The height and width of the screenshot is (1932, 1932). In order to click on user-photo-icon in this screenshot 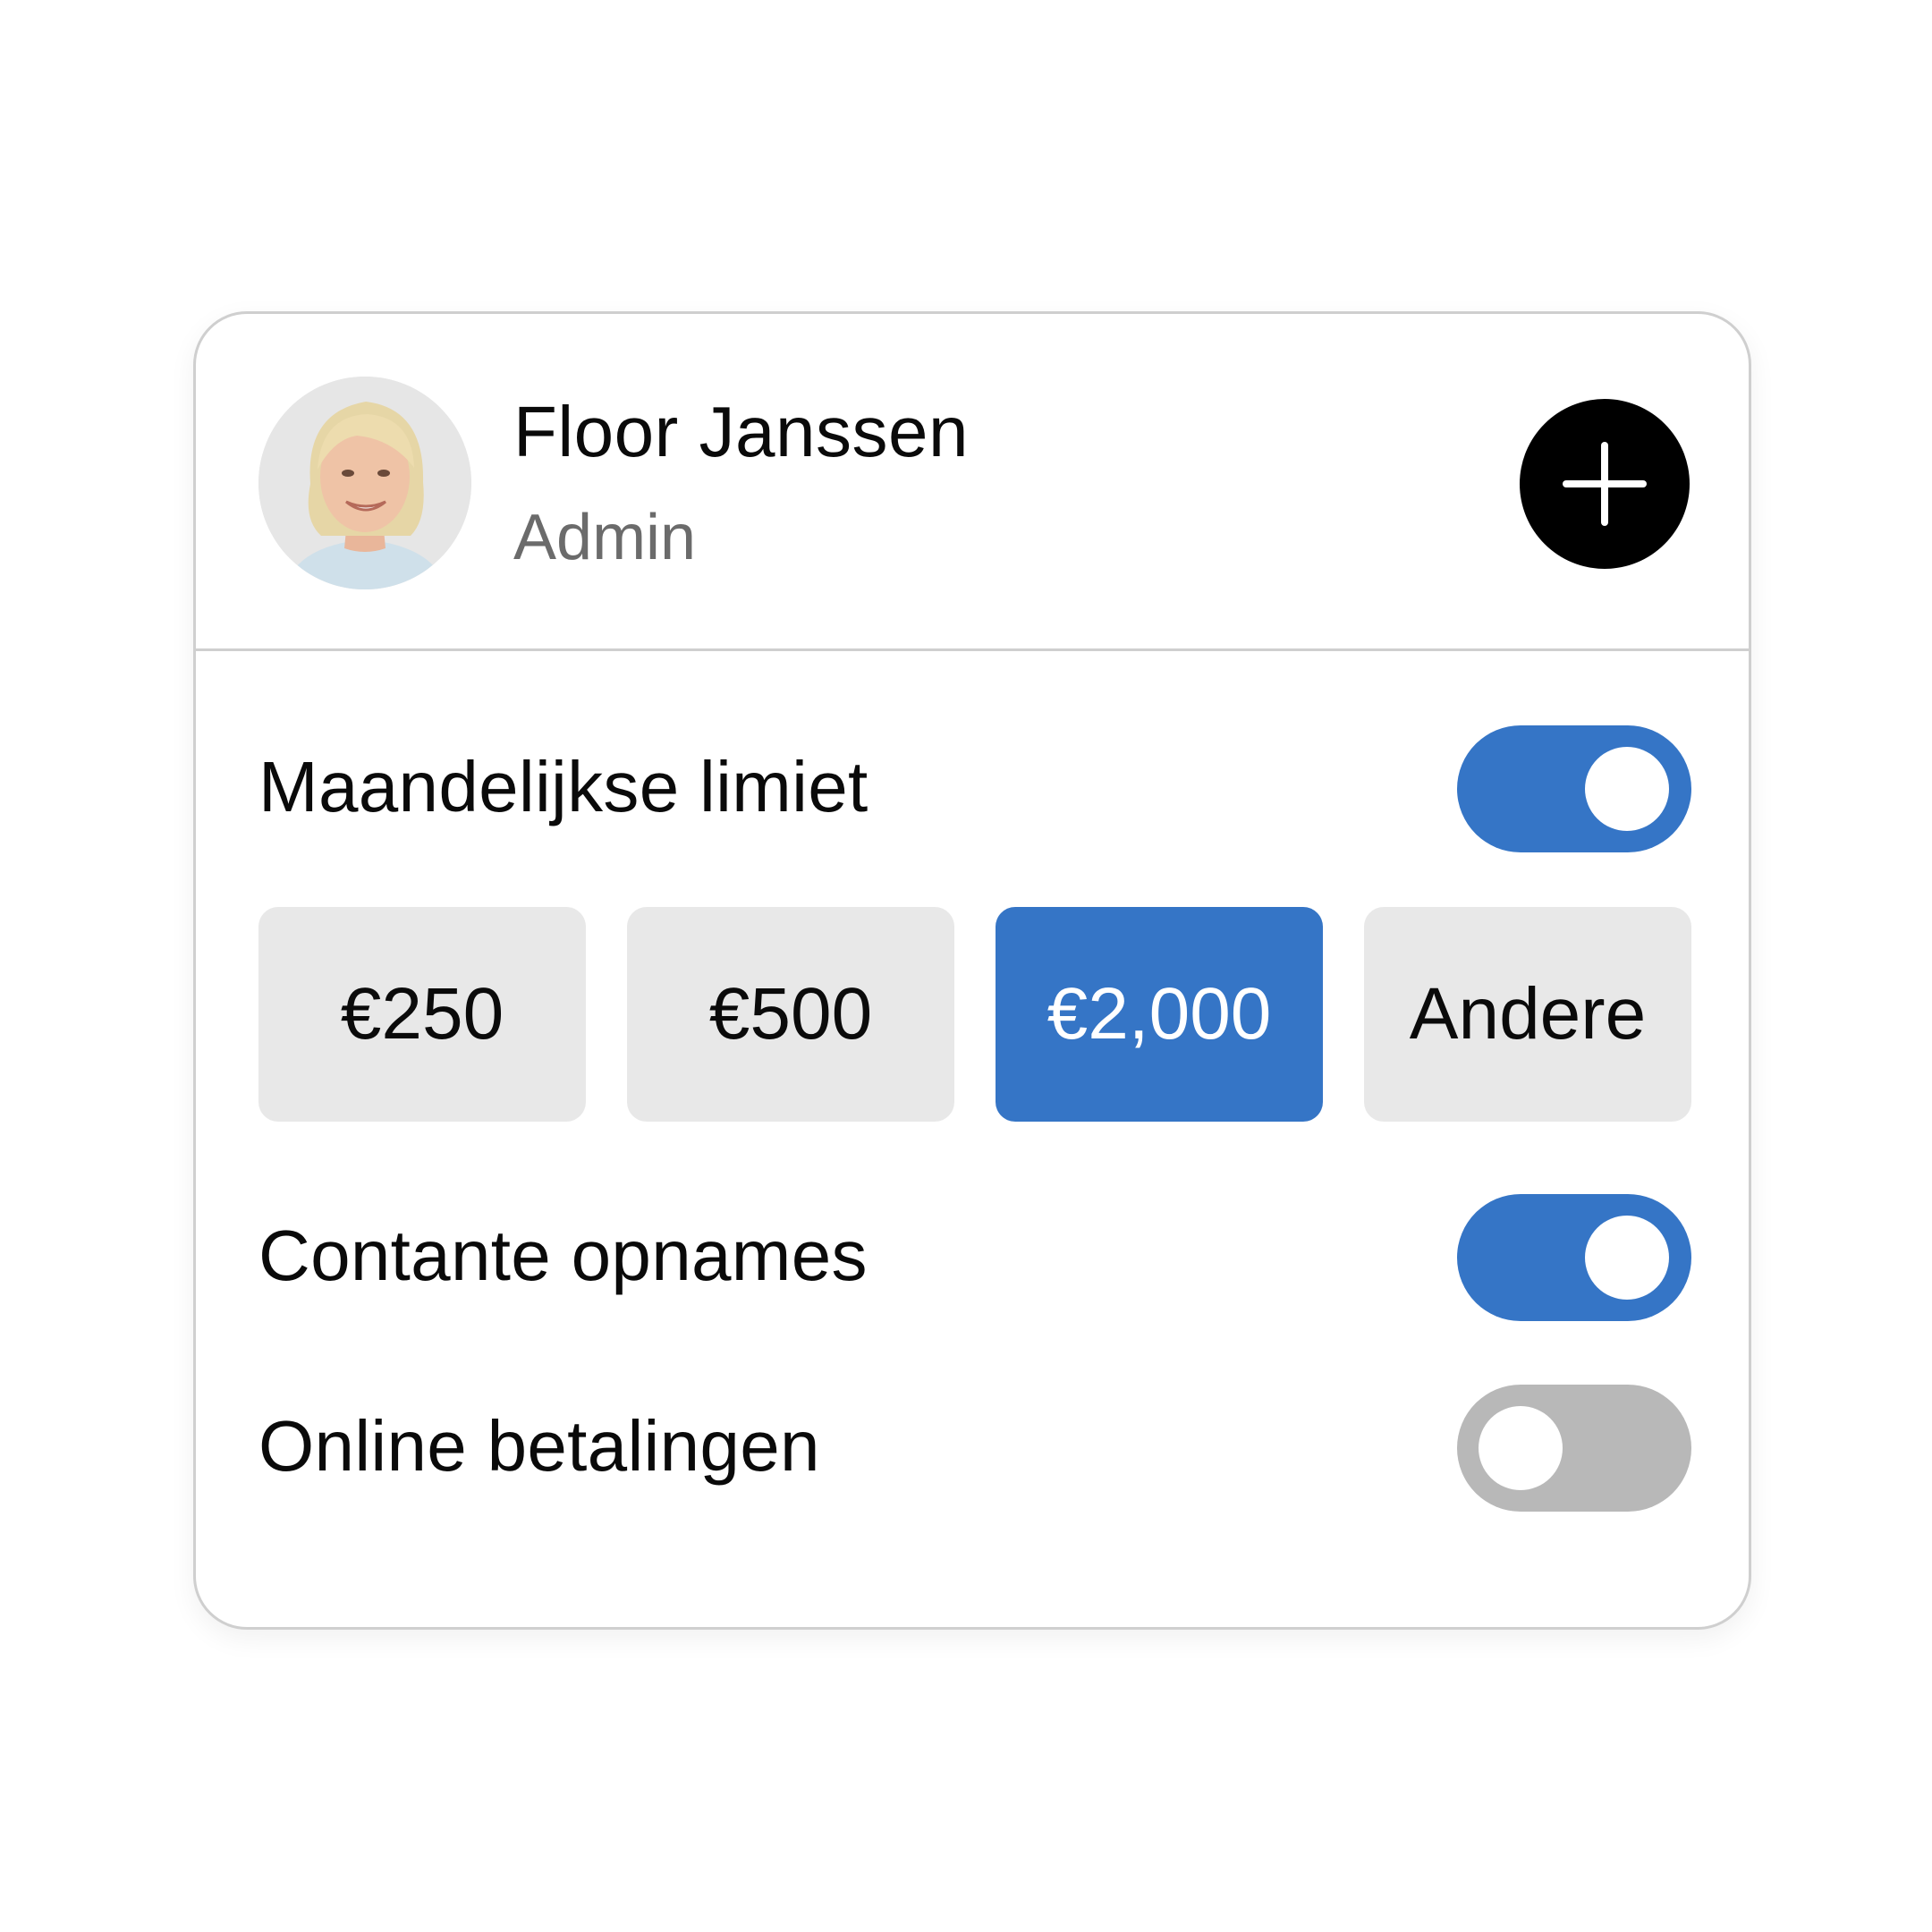, I will do `click(364, 483)`.